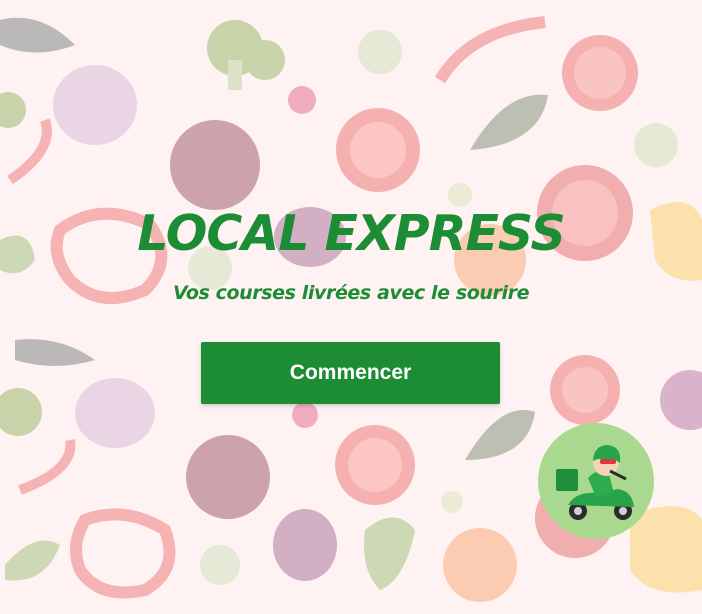 The width and height of the screenshot is (702, 614). I want to click on delivery-scooter-mascot-icon, so click(596, 481).